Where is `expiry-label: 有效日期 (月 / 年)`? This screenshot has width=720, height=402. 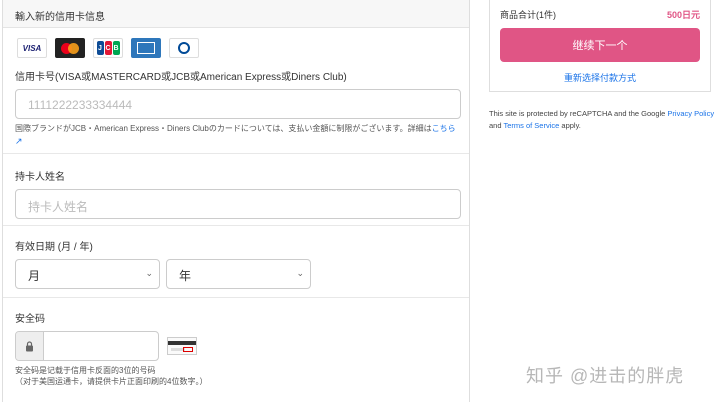
expiry-label: 有效日期 (月 / 年) is located at coordinates (54, 247).